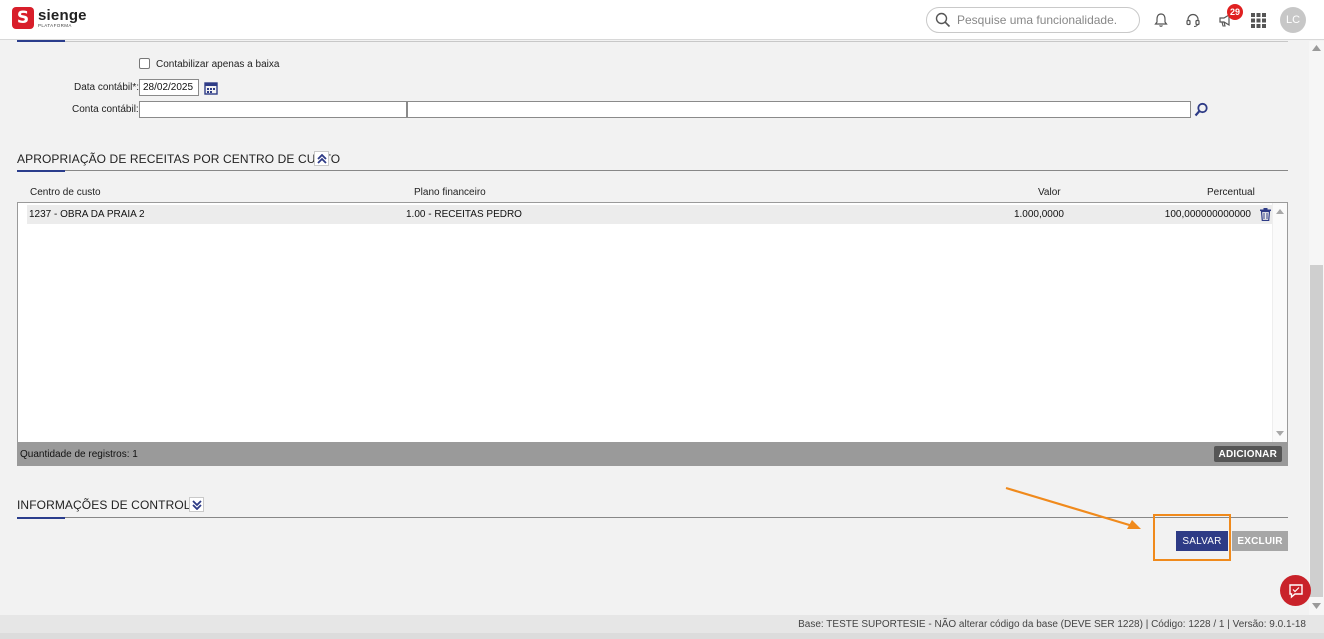  Describe the element at coordinates (652, 454) in the screenshot. I see `grid-footer: Quantidade de registros: 1 ADICIONAR` at that location.